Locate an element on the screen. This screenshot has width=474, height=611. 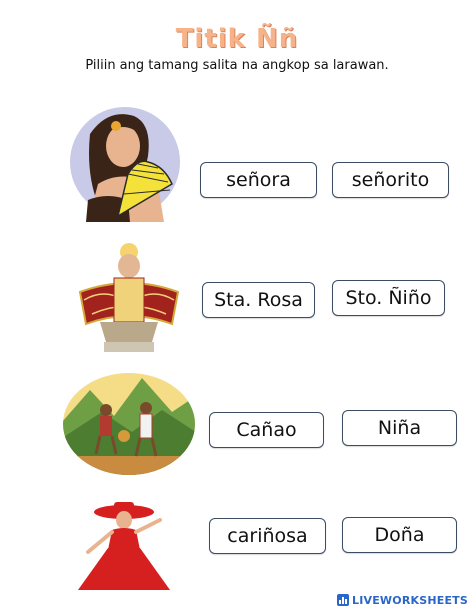
liveworksheets-logo: LIVEWORKSHEETS is located at coordinates (402, 600).